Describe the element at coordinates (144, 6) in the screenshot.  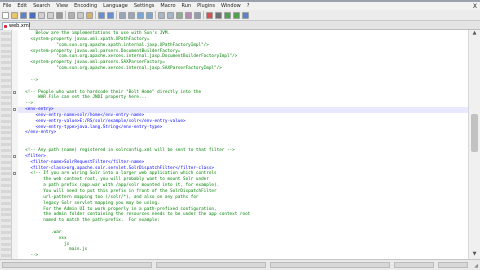
I see `menu-item-settings: Settings` at that location.